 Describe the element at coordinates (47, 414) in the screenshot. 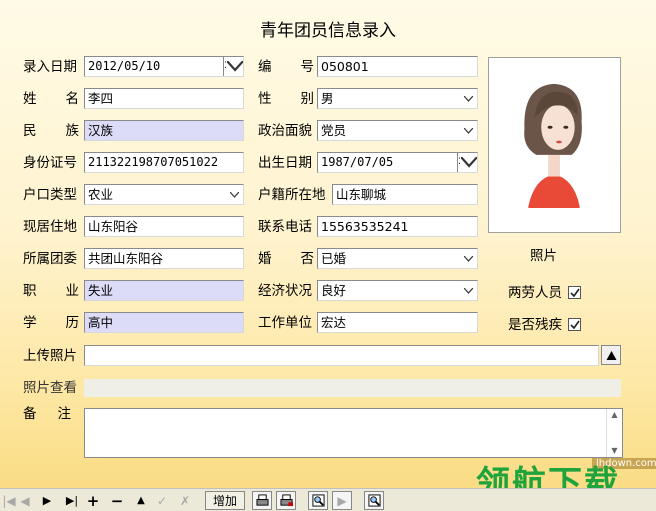

I see `label-remark: 备注` at that location.